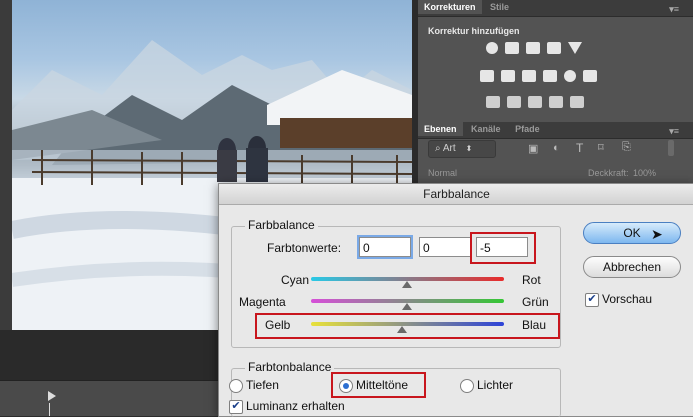 The width and height of the screenshot is (693, 417). Describe the element at coordinates (52, 396) in the screenshot. I see `play-icon` at that location.